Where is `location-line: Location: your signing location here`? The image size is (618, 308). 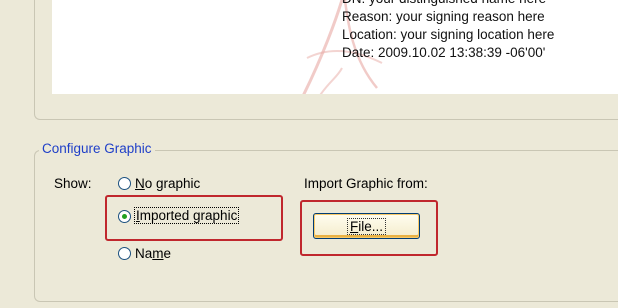 location-line: Location: your signing location here is located at coordinates (448, 34).